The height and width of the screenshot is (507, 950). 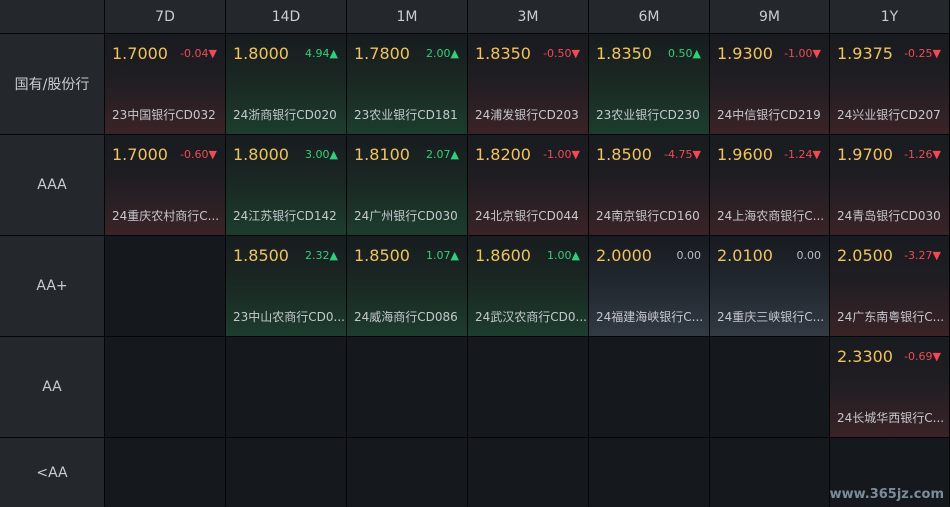 I want to click on row-label: AA, so click(x=52, y=387).